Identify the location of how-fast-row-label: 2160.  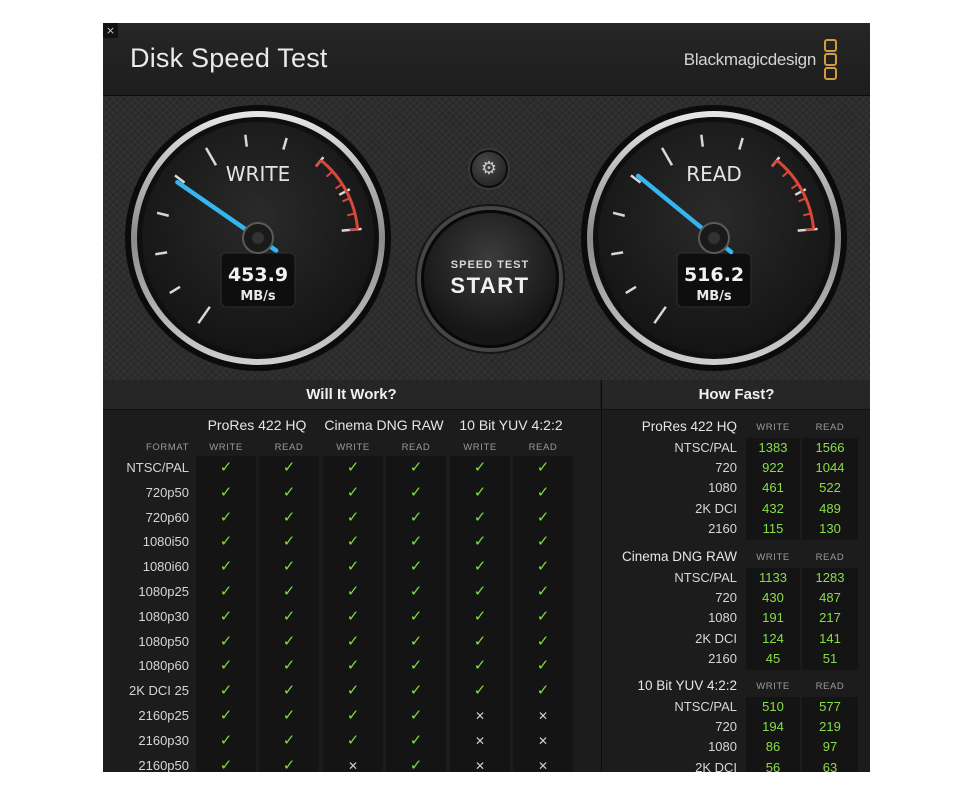
(722, 528).